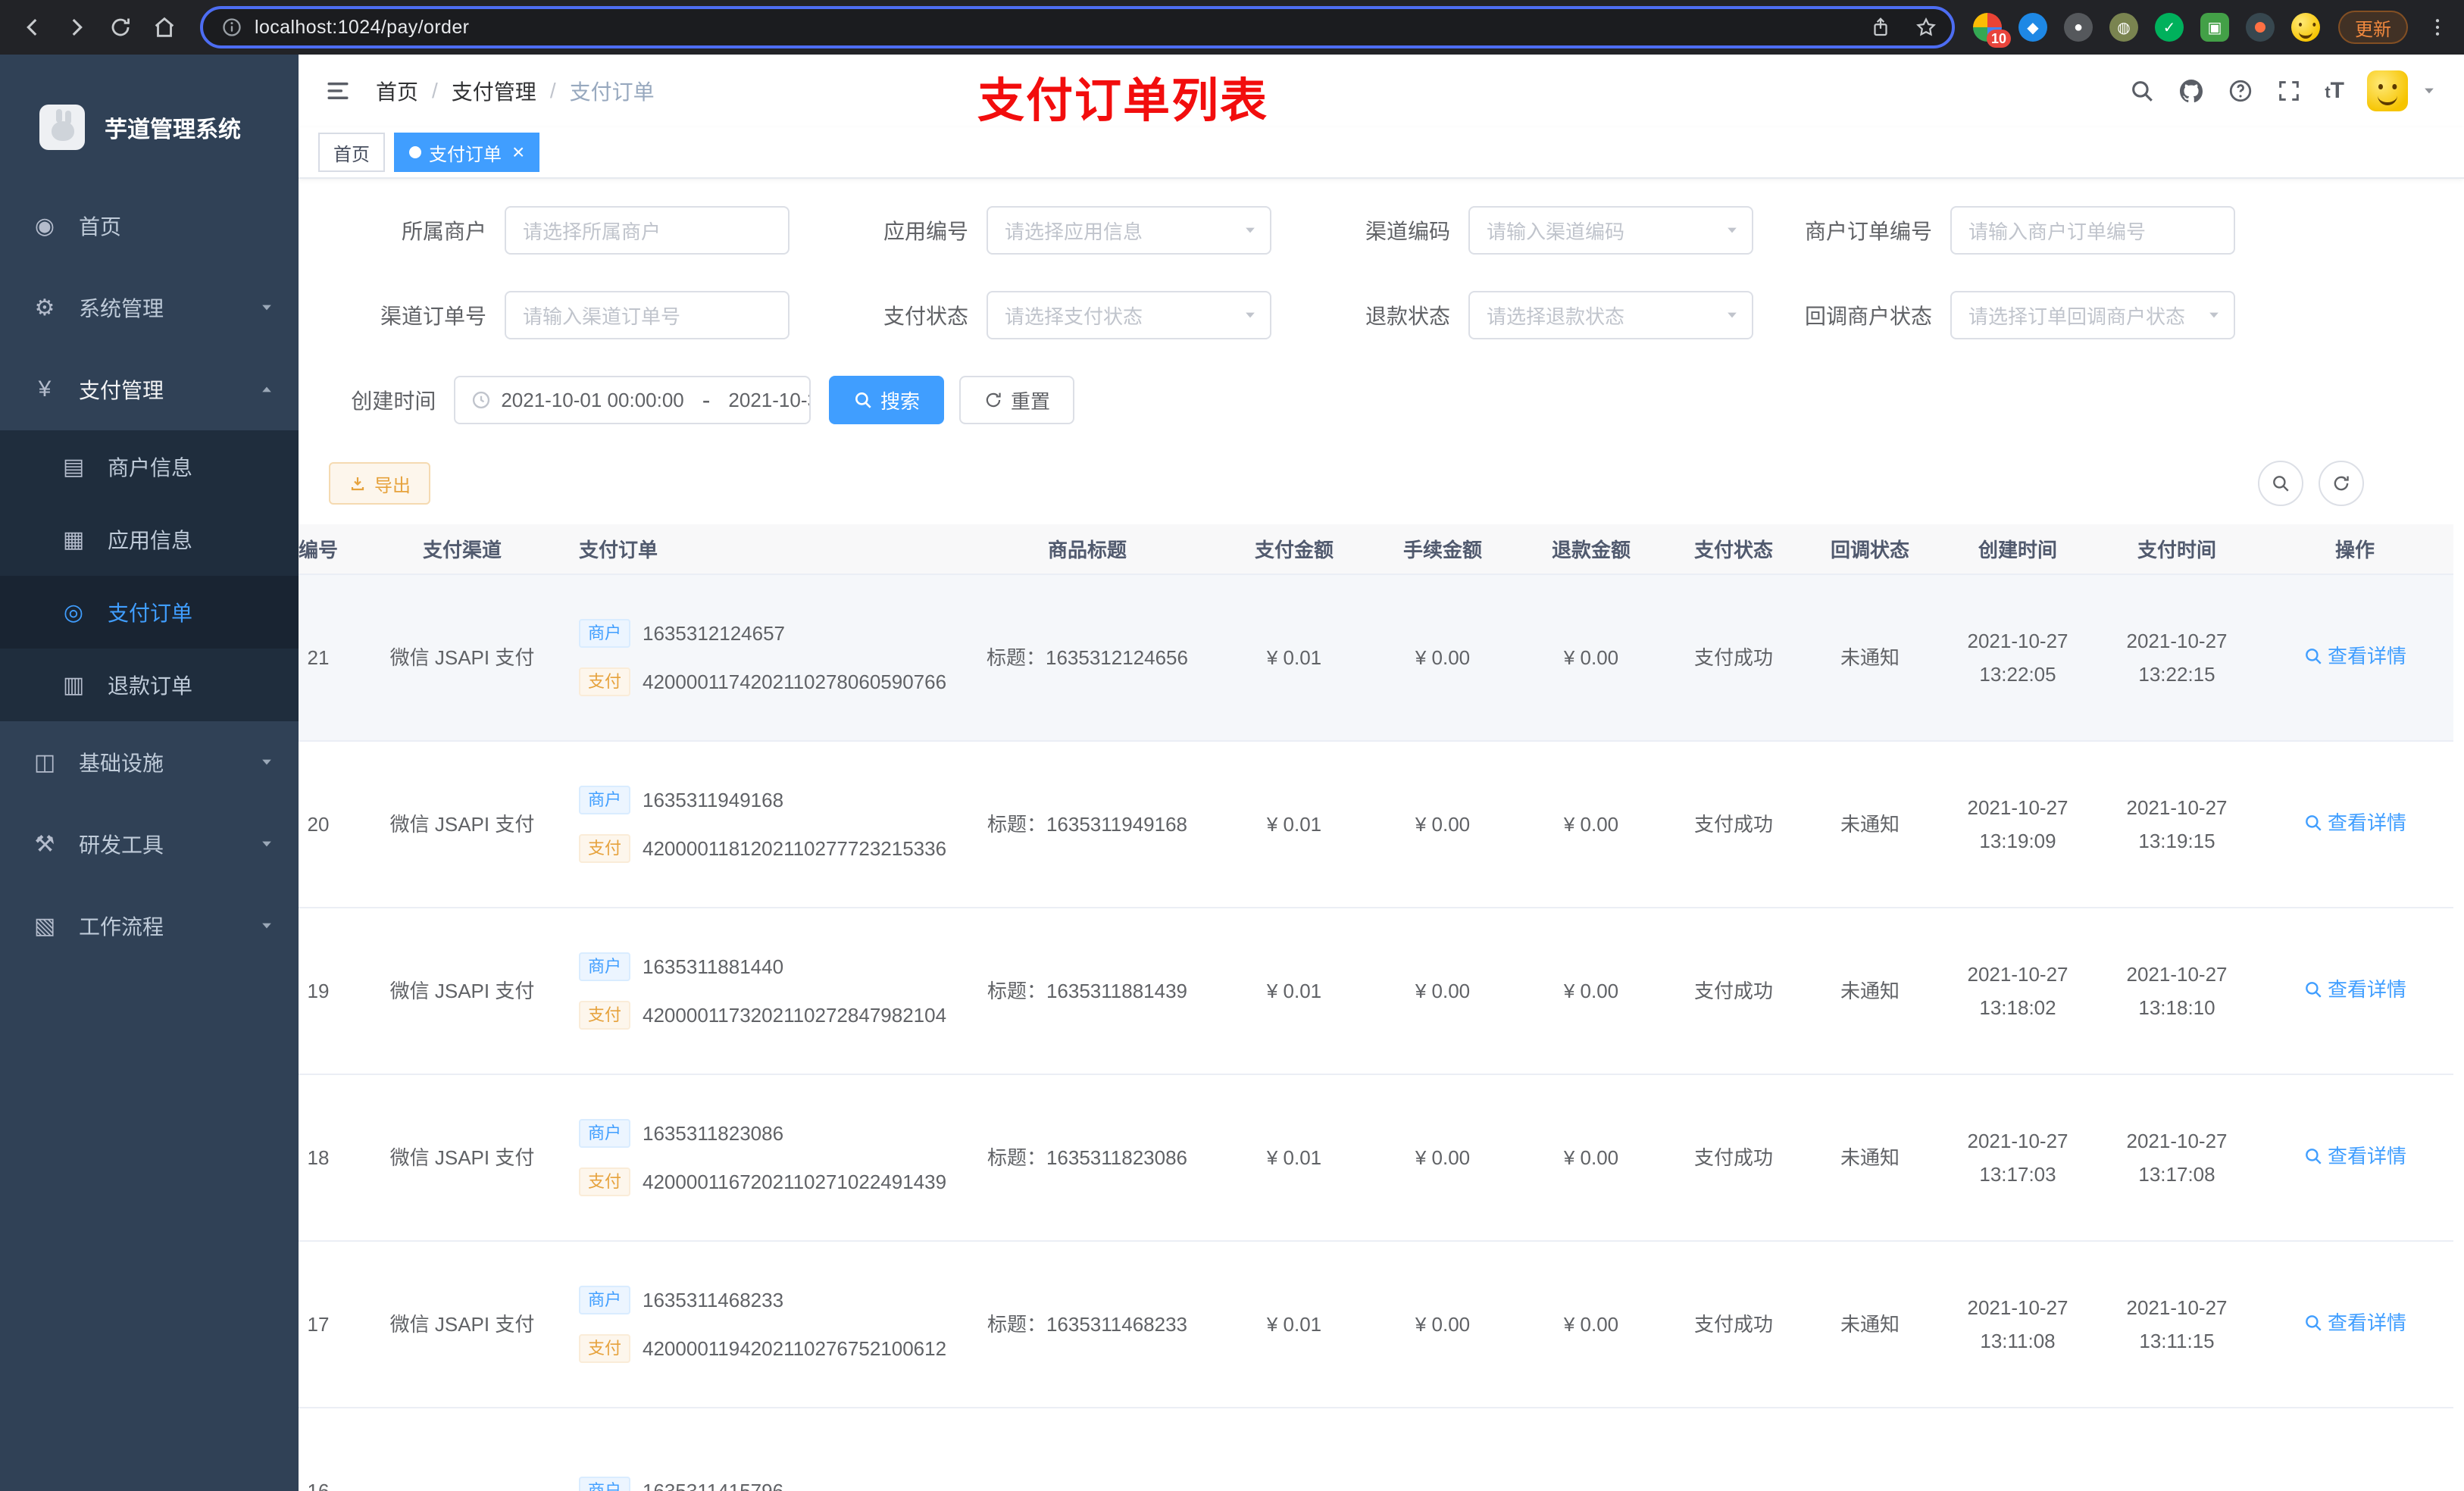  Describe the element at coordinates (1591, 1449) in the screenshot. I see `refund-cell` at that location.